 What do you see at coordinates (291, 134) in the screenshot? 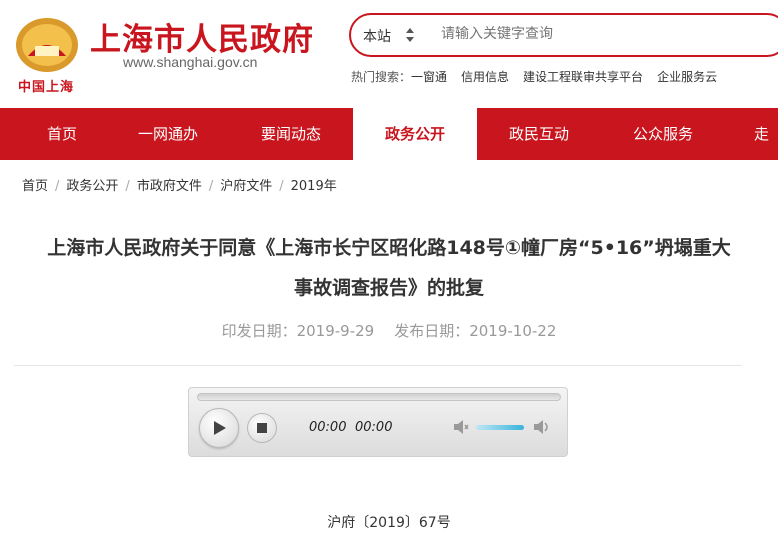
I see `nav-item-news: 要闻动态` at bounding box center [291, 134].